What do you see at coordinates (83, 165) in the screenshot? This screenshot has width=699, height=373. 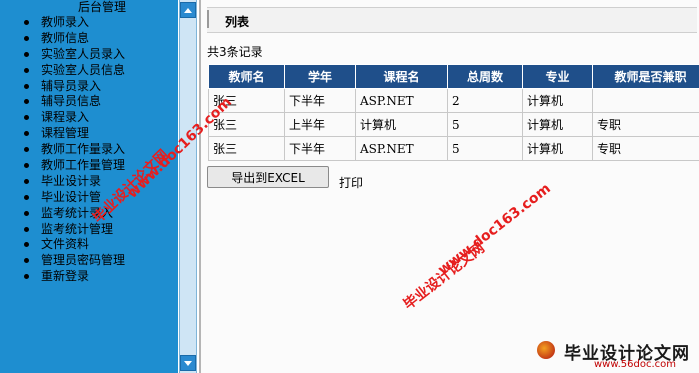 I see `sidebar-item-label: 教师工作量管理` at bounding box center [83, 165].